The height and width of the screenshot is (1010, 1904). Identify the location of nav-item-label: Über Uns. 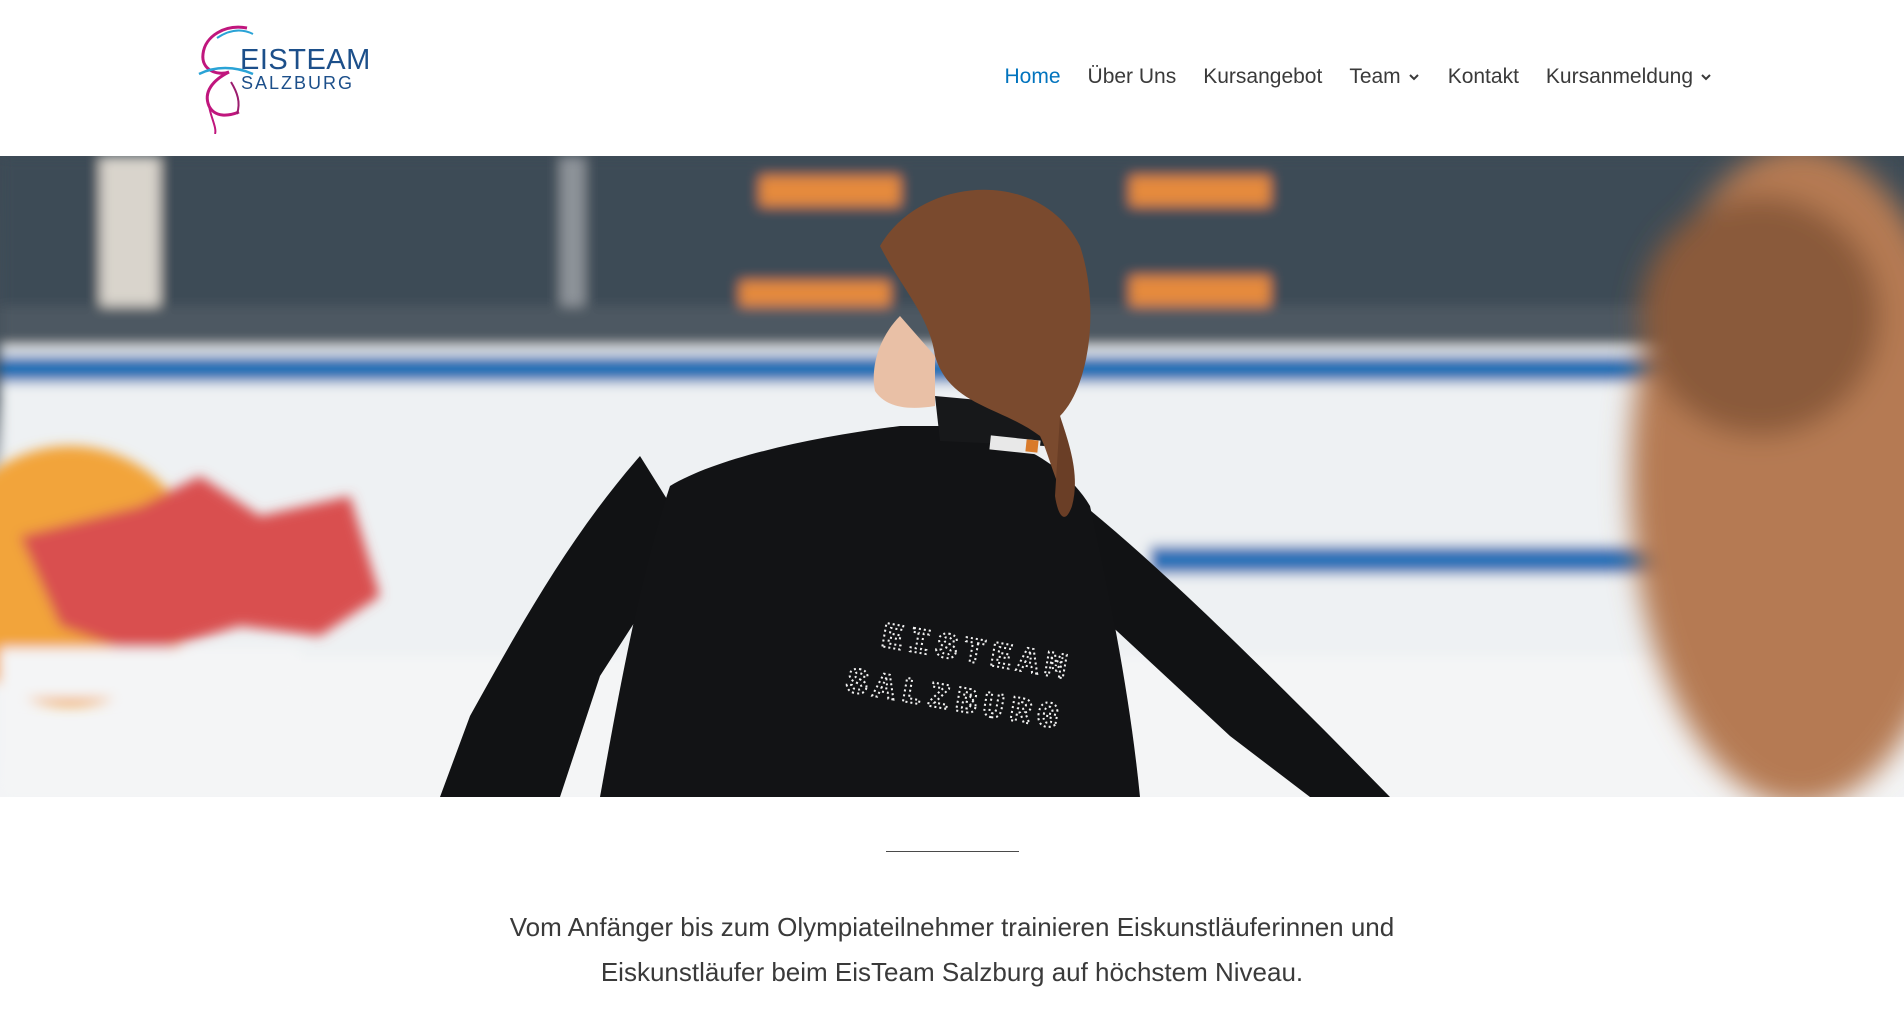
(1132, 76).